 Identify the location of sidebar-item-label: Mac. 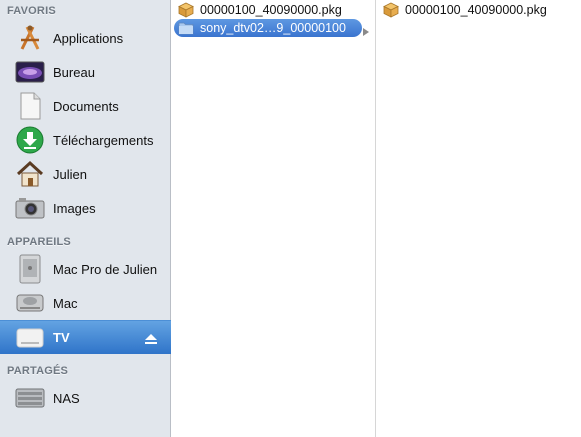
(65, 303).